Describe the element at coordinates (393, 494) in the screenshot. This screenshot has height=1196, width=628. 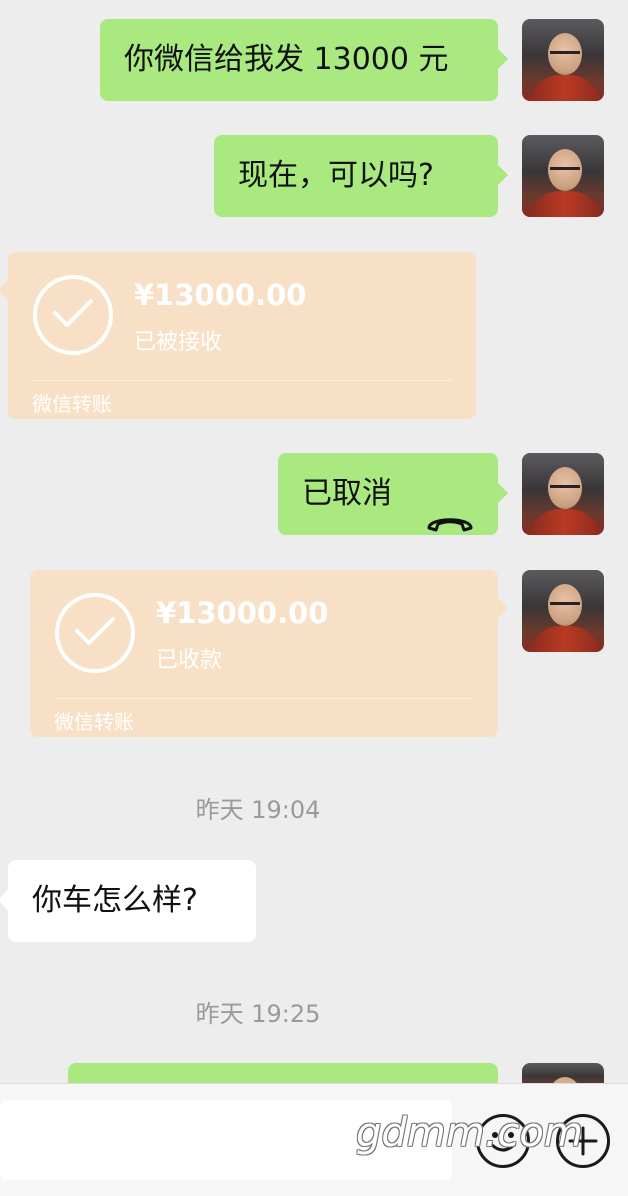
I see `call-record-bubble: 已取消` at that location.